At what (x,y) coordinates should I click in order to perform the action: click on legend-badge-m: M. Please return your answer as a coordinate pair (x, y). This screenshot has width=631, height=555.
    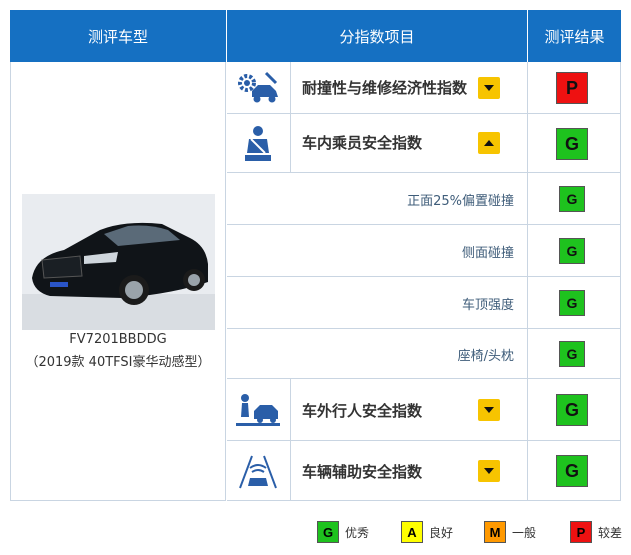
    Looking at the image, I should click on (495, 532).